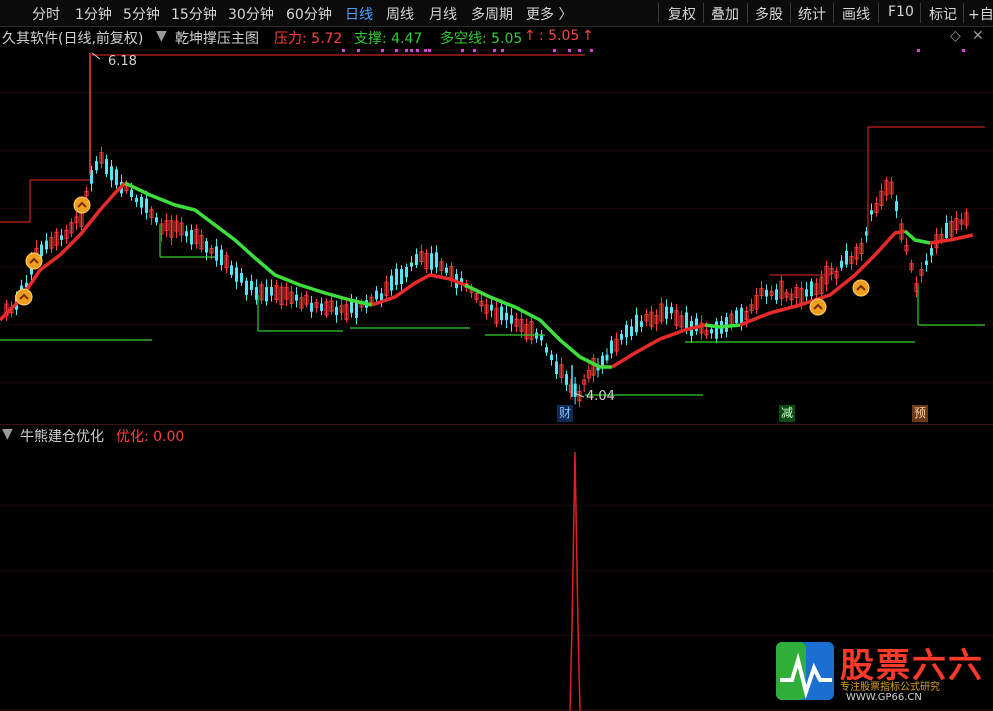  Describe the element at coordinates (93, 14) in the screenshot. I see `period-tab-1min: 1分钟` at that location.